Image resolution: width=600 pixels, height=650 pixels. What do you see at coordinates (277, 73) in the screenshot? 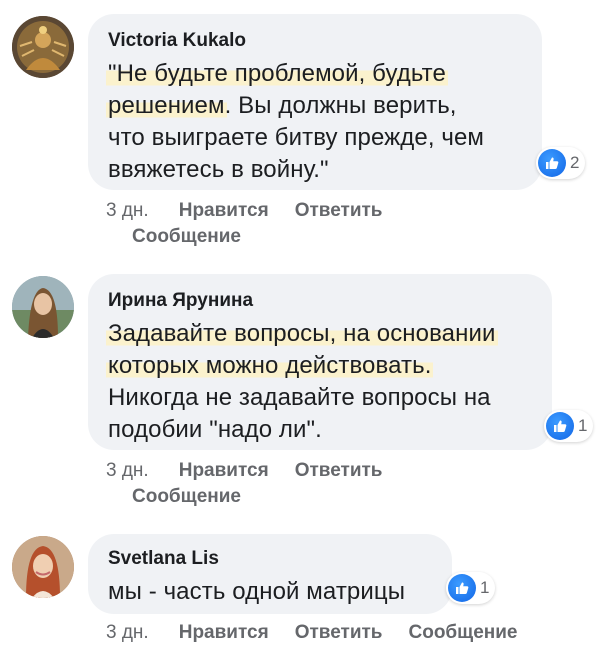
I see `highlighted-text: "Не будьте проблемой, будьте` at bounding box center [277, 73].